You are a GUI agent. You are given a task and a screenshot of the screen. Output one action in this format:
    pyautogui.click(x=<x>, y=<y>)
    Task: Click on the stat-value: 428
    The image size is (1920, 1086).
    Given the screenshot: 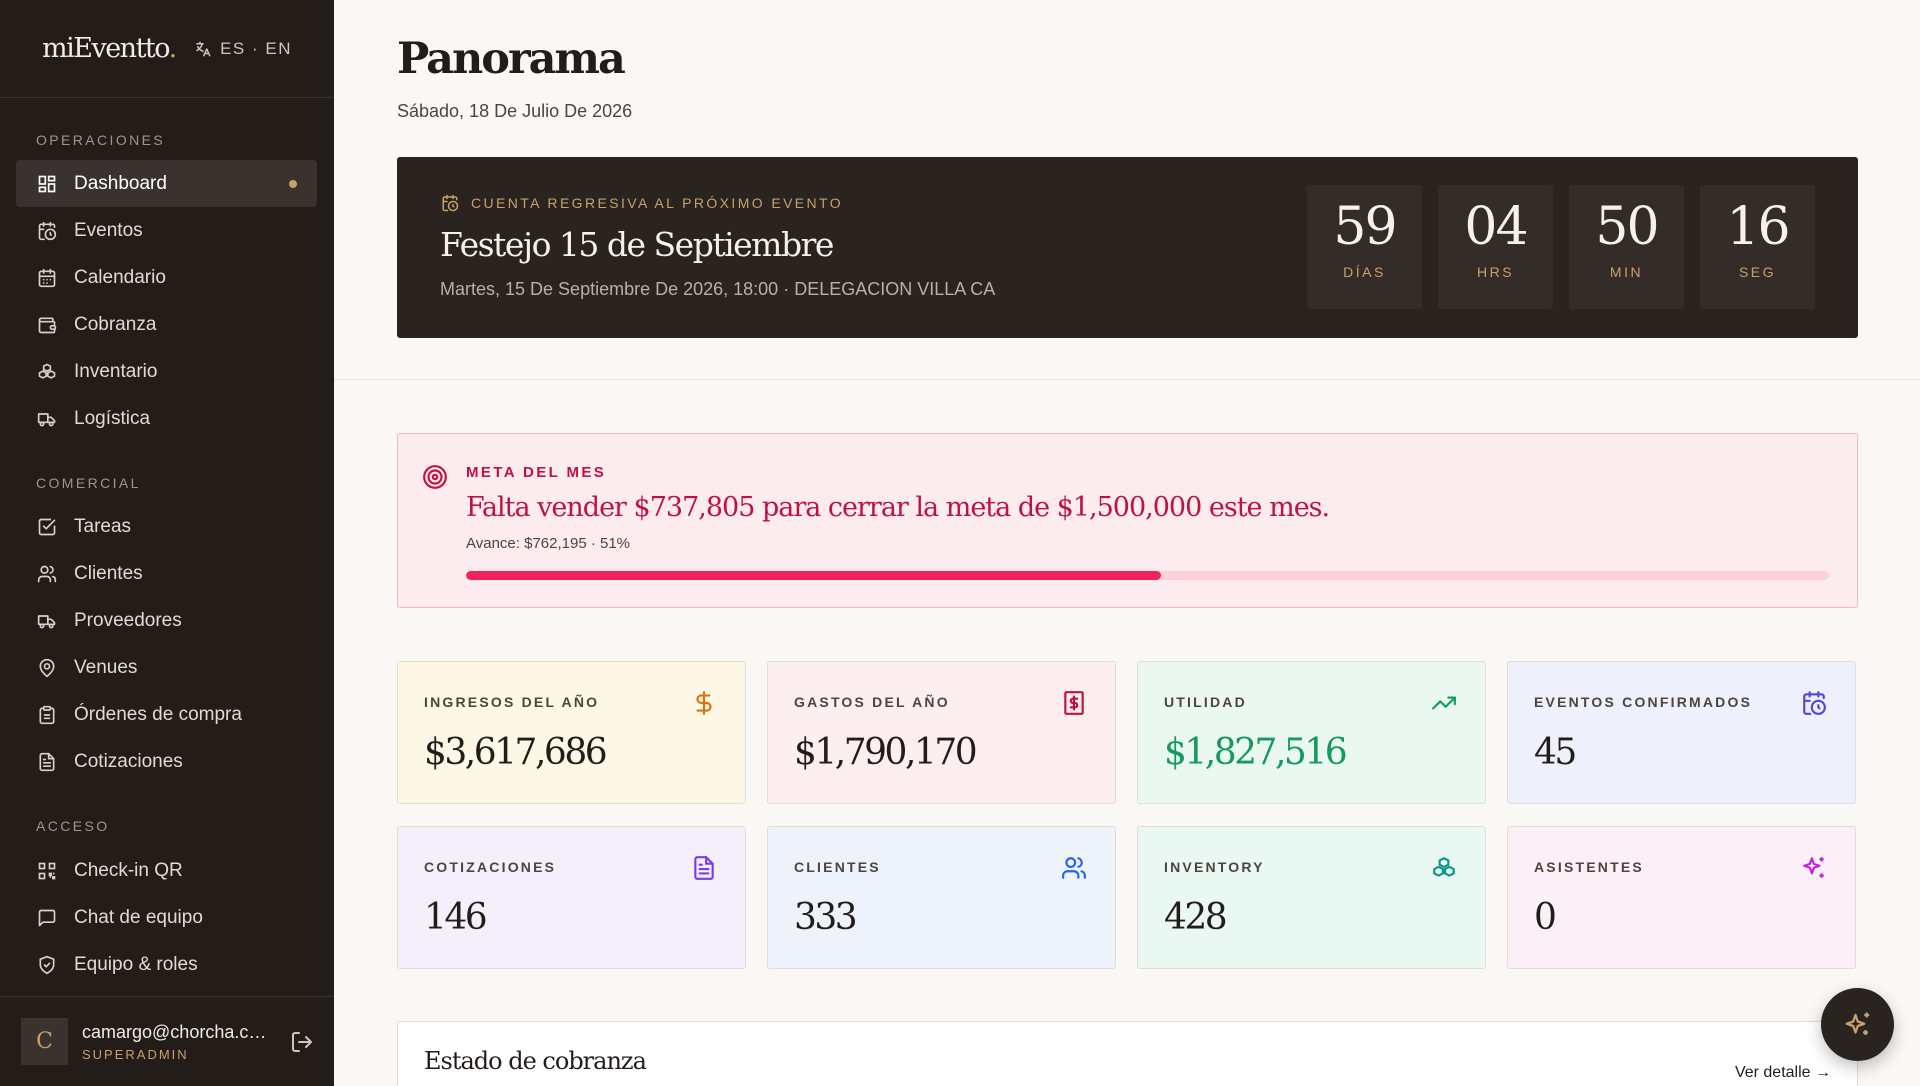 What is the action you would take?
    pyautogui.click(x=1196, y=917)
    